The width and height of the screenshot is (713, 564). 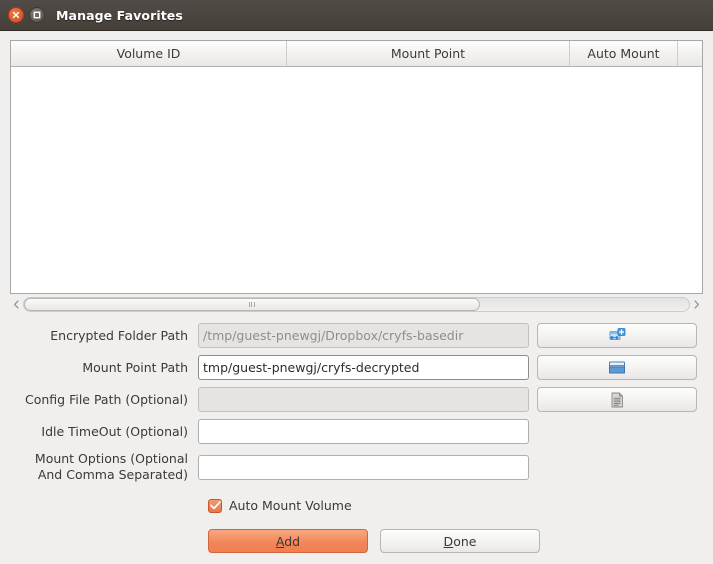 What do you see at coordinates (135, 367) in the screenshot?
I see `label-mount-point-path: Mount Point Path` at bounding box center [135, 367].